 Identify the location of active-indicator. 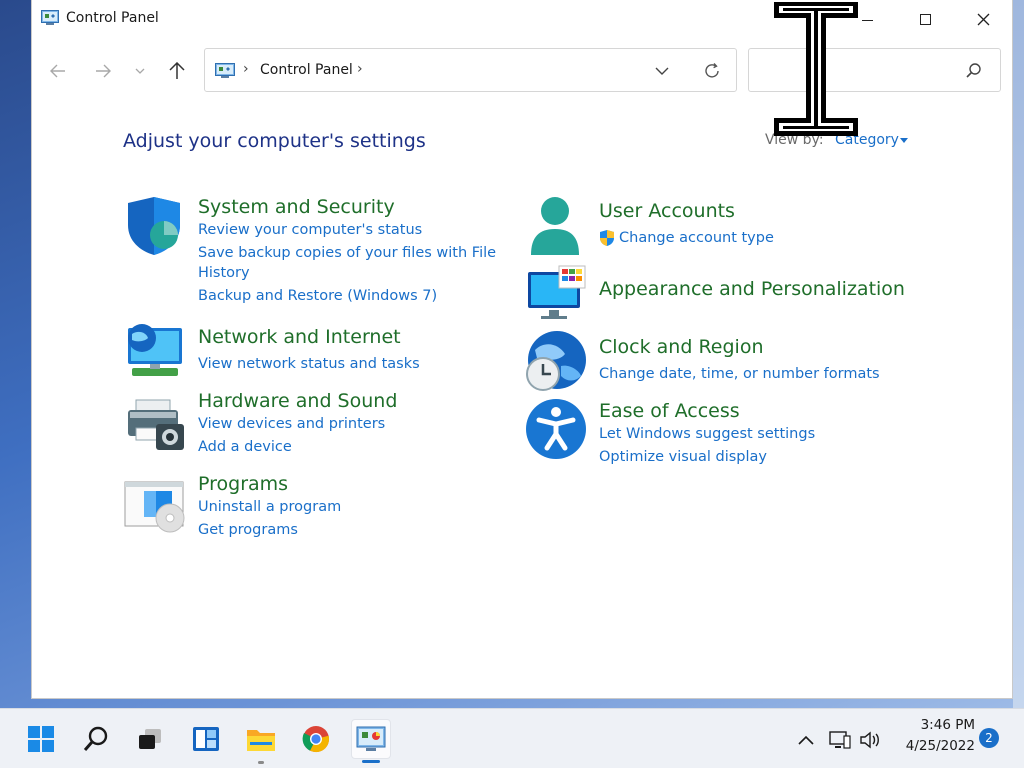
(371, 761).